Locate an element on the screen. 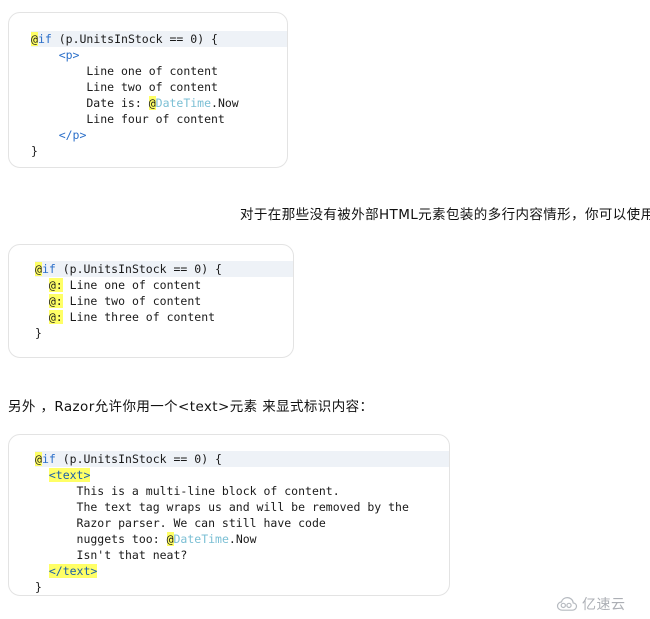 The image size is (650, 619). site-watermark: 亿速云 is located at coordinates (591, 604).